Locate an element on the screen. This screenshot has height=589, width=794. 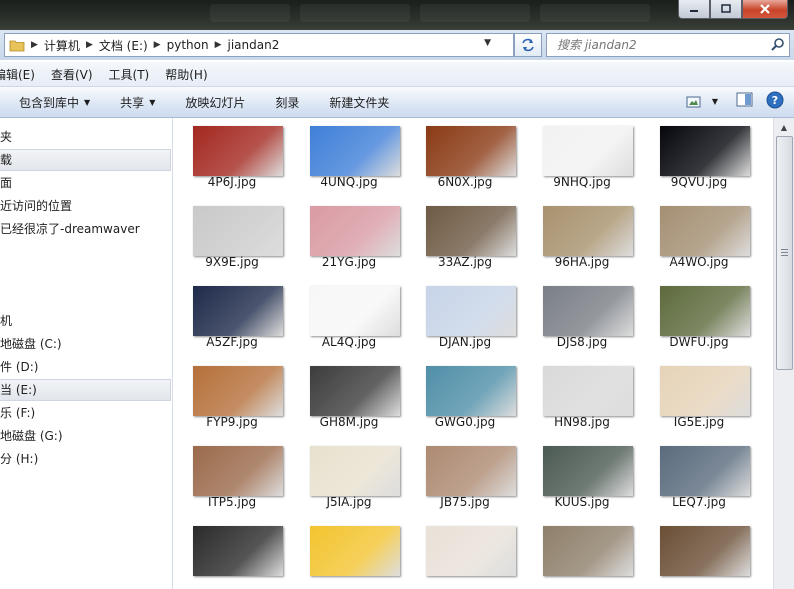
file-item: JB75.jpg is located at coordinates (465, 478).